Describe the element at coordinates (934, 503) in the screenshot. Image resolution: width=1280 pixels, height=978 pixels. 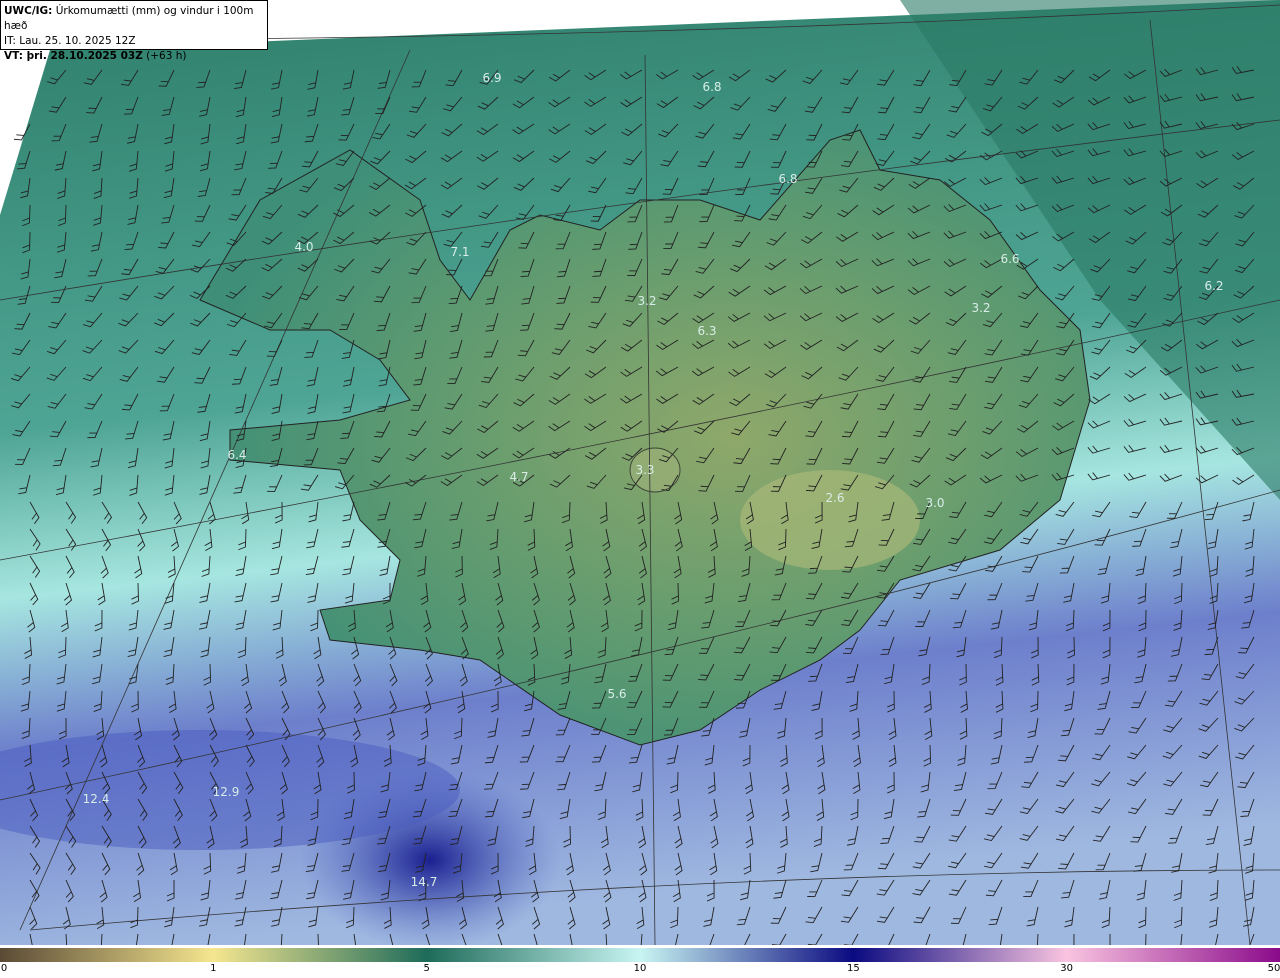
I see `precip-value-label: 3.0` at that location.